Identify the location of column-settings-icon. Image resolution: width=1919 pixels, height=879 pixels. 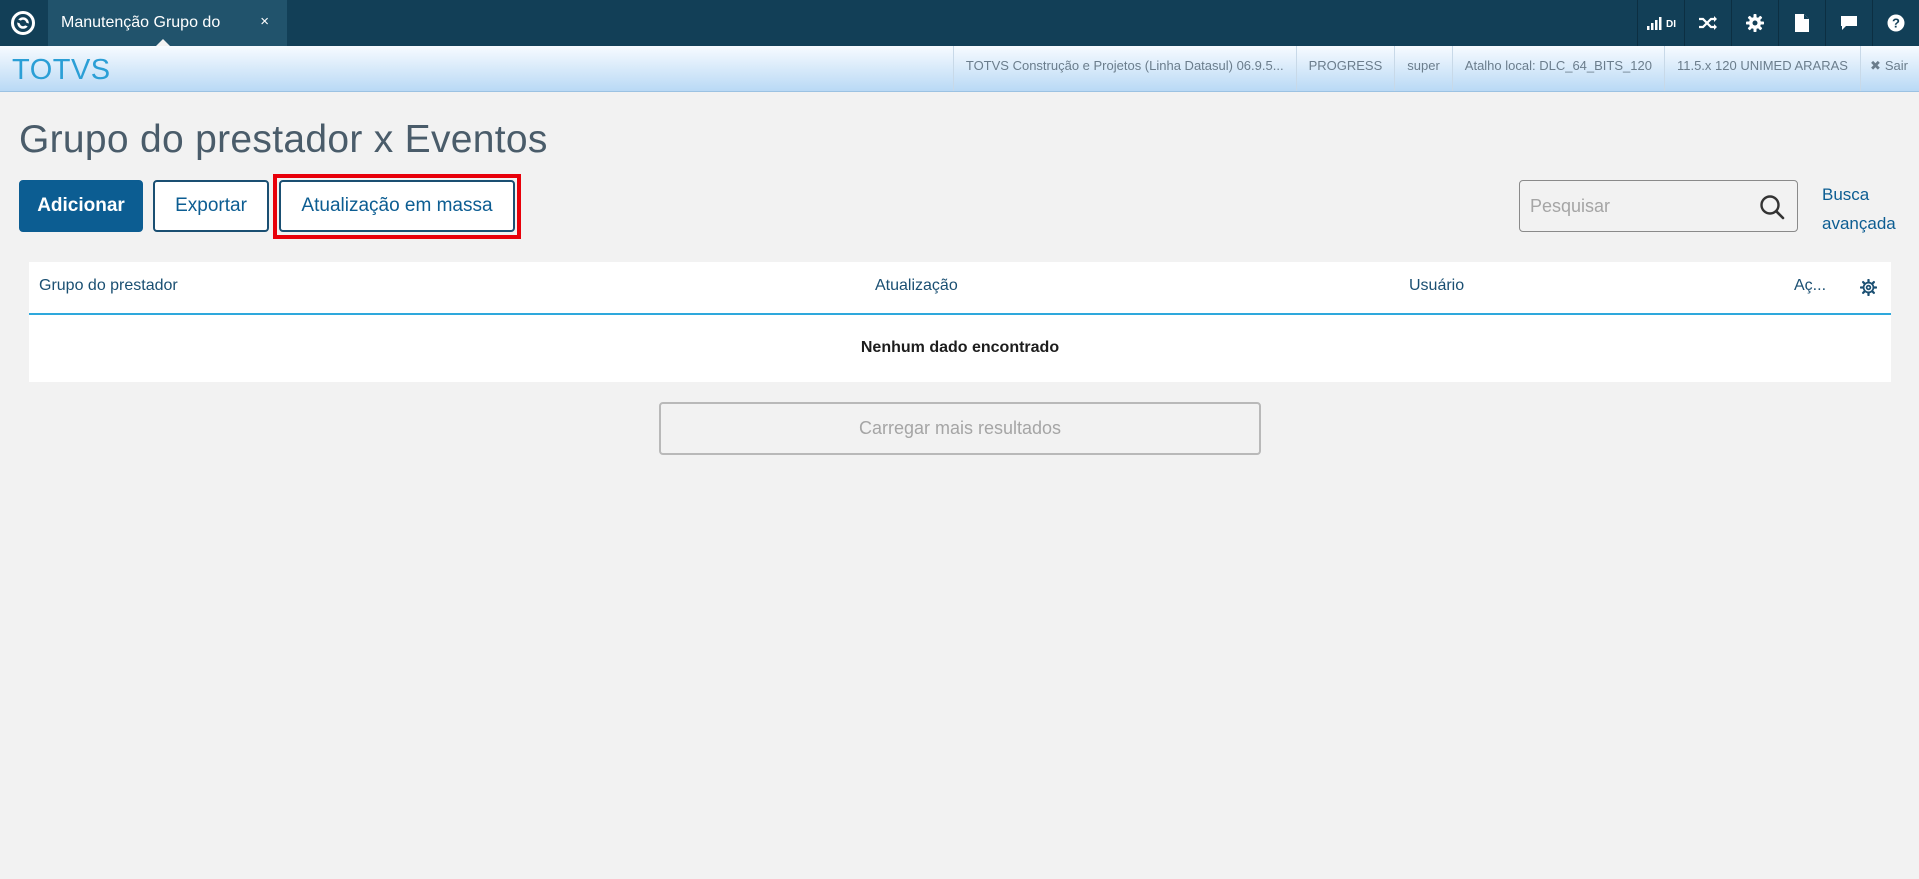
(1868, 287).